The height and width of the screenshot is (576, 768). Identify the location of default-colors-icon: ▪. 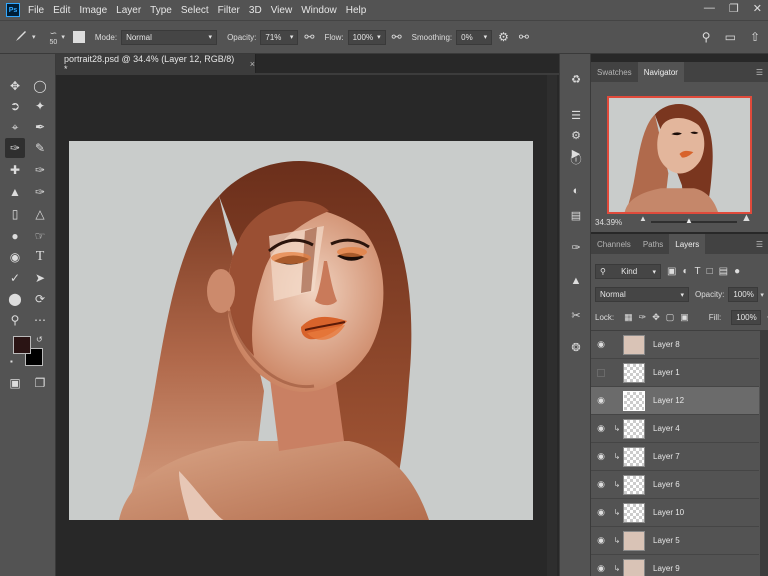
(11, 361).